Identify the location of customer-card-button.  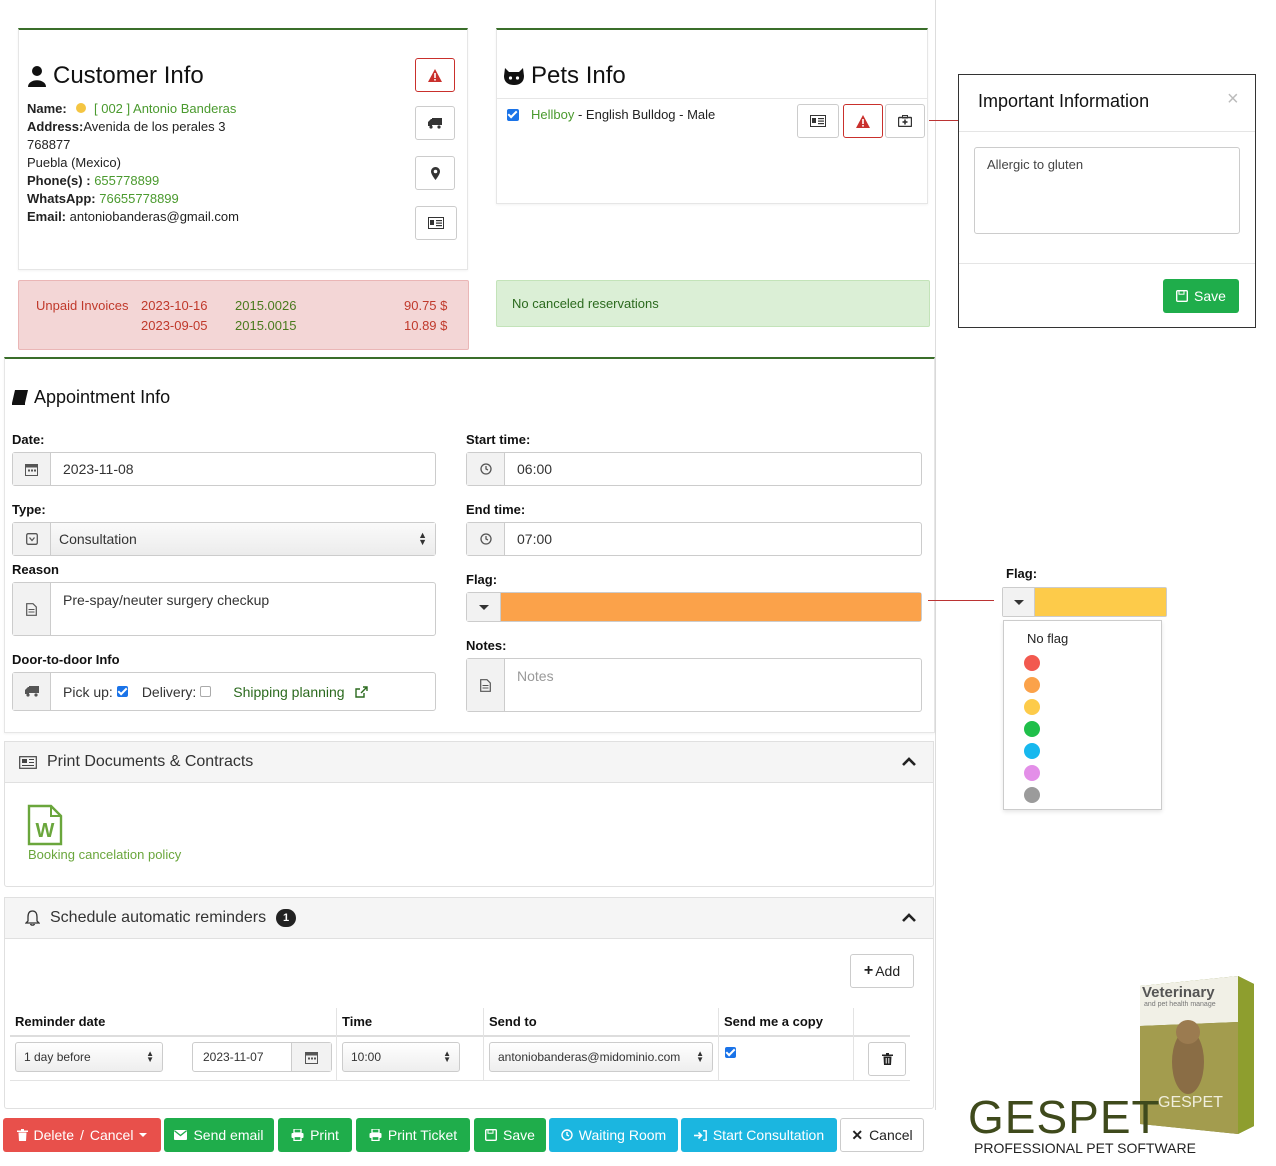
(436, 223).